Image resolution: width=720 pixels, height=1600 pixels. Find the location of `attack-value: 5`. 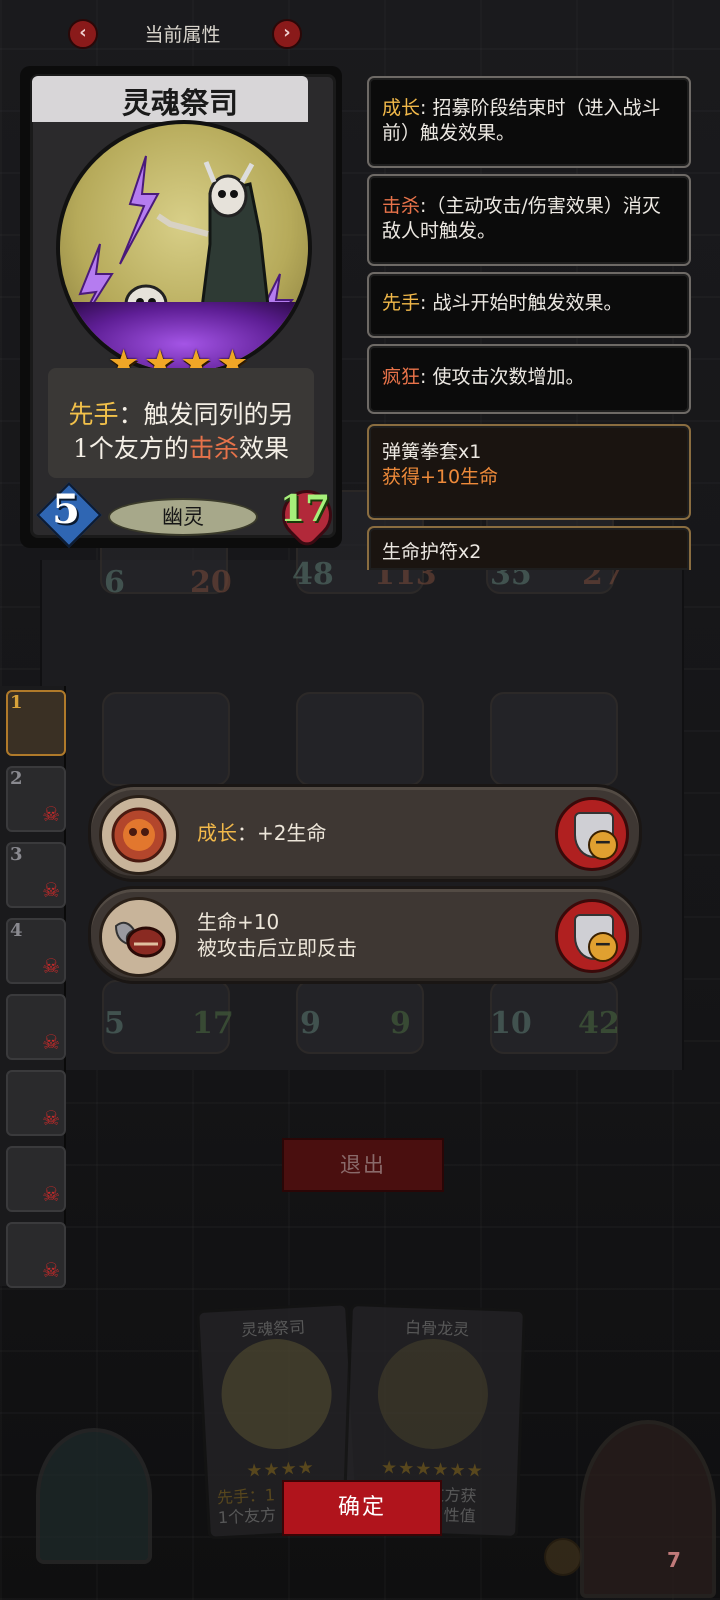

attack-value: 5 is located at coordinates (66, 509).